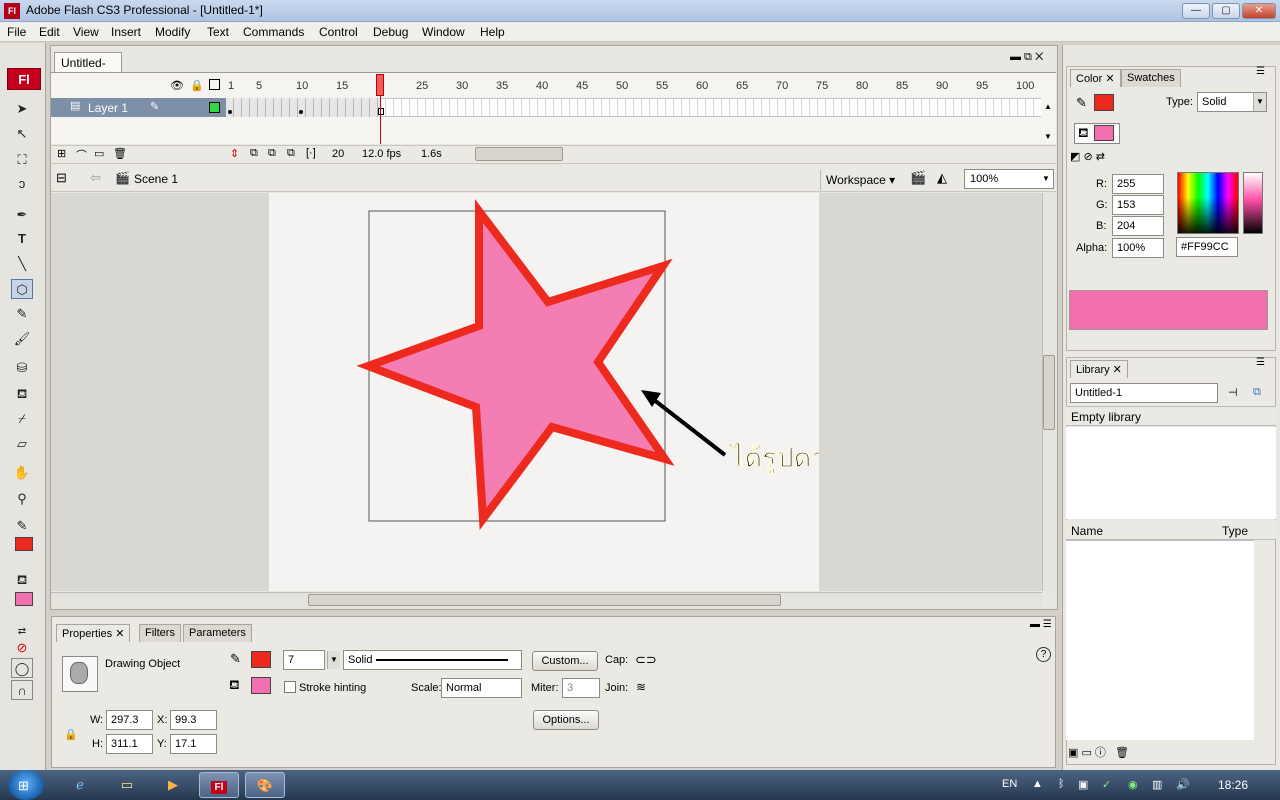 The image size is (1280, 800). Describe the element at coordinates (519, 154) in the screenshot. I see `timeline-hscroll-thumb` at that location.